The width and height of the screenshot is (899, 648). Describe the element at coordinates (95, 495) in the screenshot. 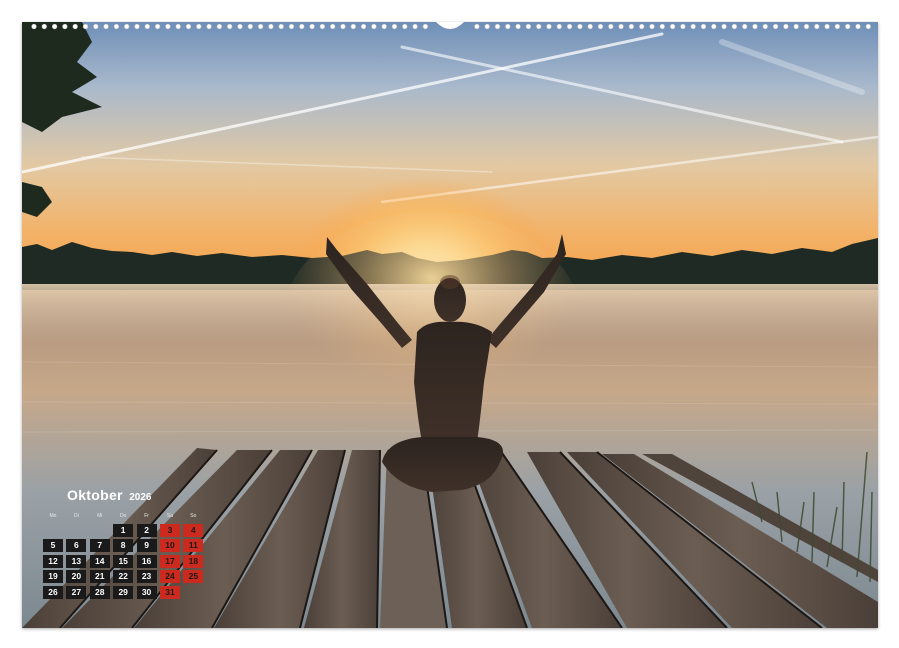

I see `calendar-month: Oktober` at that location.